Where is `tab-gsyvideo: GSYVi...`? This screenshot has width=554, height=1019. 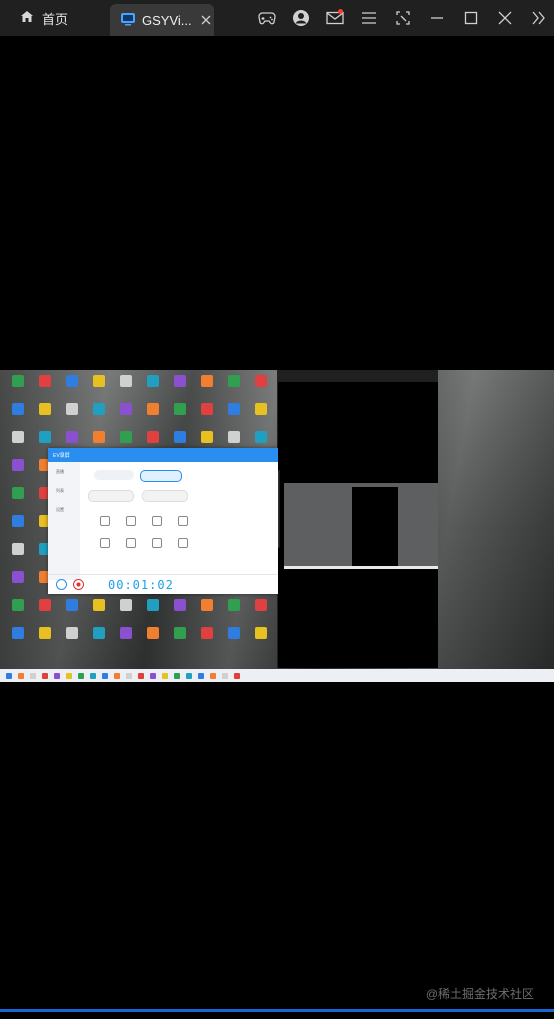 tab-gsyvideo: GSYVi... is located at coordinates (162, 20).